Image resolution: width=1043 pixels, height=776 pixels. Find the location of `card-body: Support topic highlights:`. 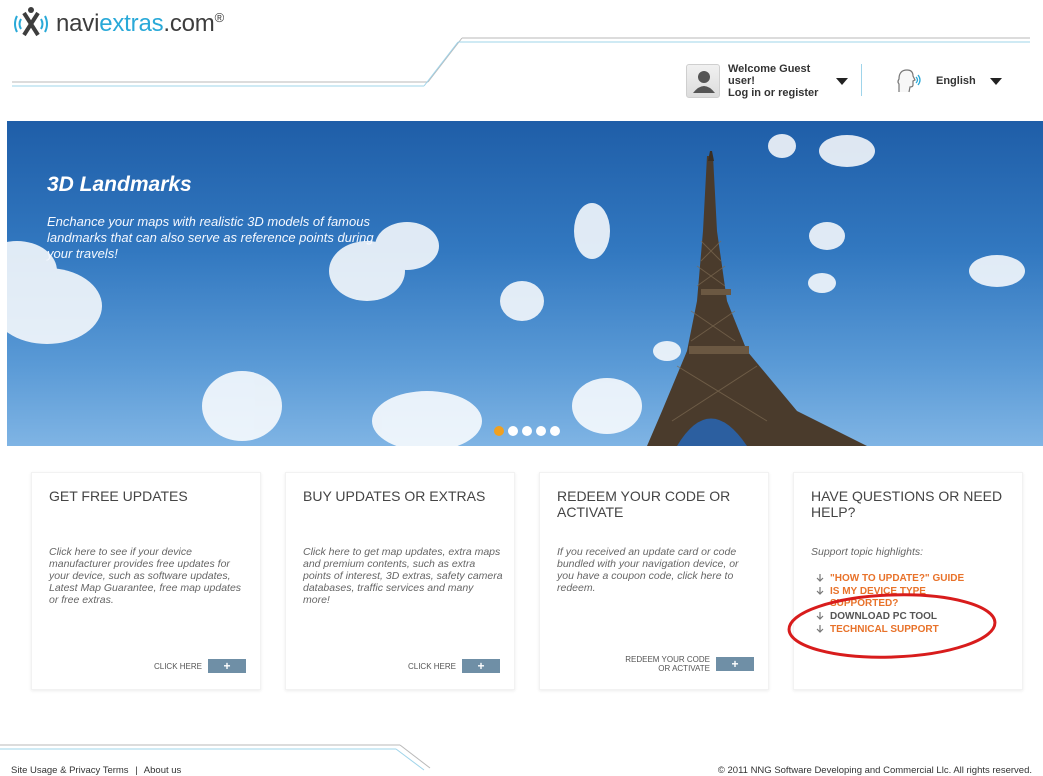

card-body: Support topic highlights: is located at coordinates (867, 552).